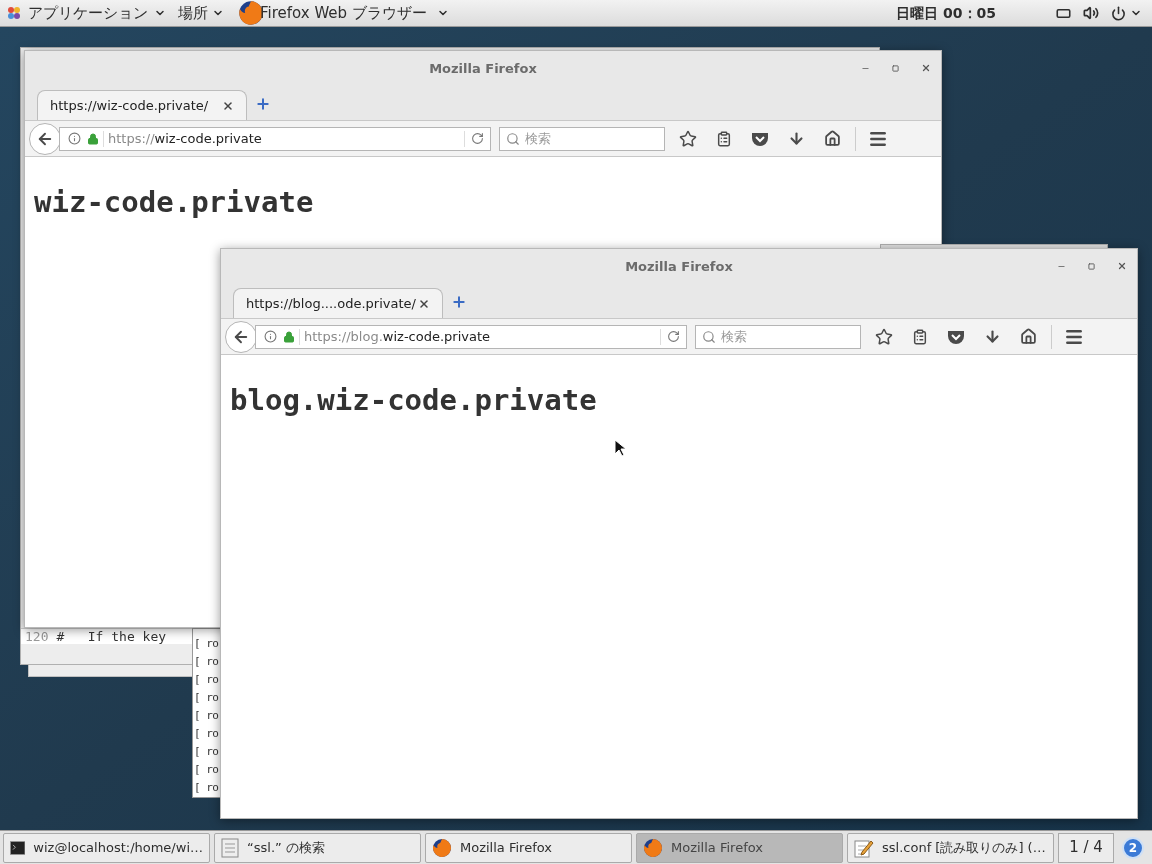 The height and width of the screenshot is (864, 1152). What do you see at coordinates (620, 448) in the screenshot?
I see `mouse-cursor-icon` at bounding box center [620, 448].